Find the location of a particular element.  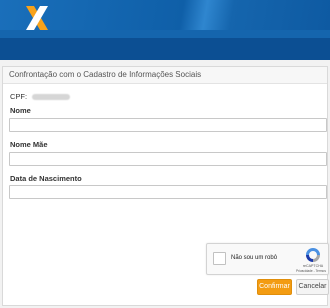

recaptcha-icon is located at coordinates (313, 255).